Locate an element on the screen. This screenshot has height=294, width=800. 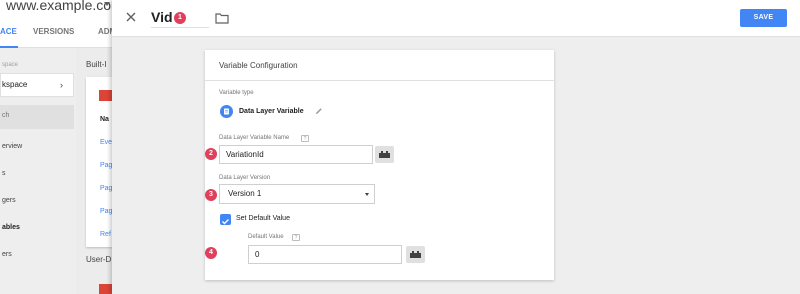
sidebar-item-overview: erview is located at coordinates (12, 146).